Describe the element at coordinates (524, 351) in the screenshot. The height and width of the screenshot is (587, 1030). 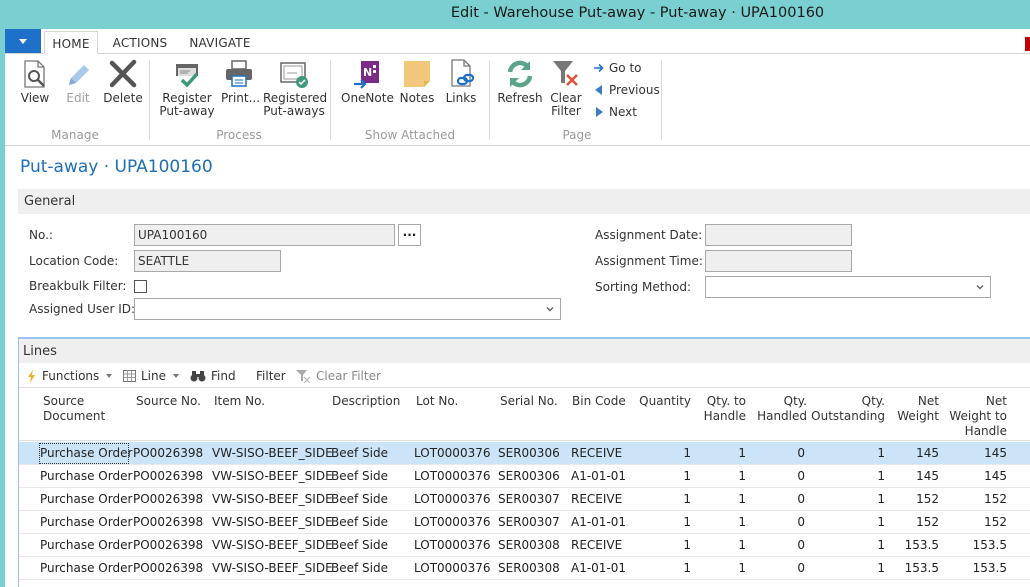
I see `lines-section-header: Lines` at that location.